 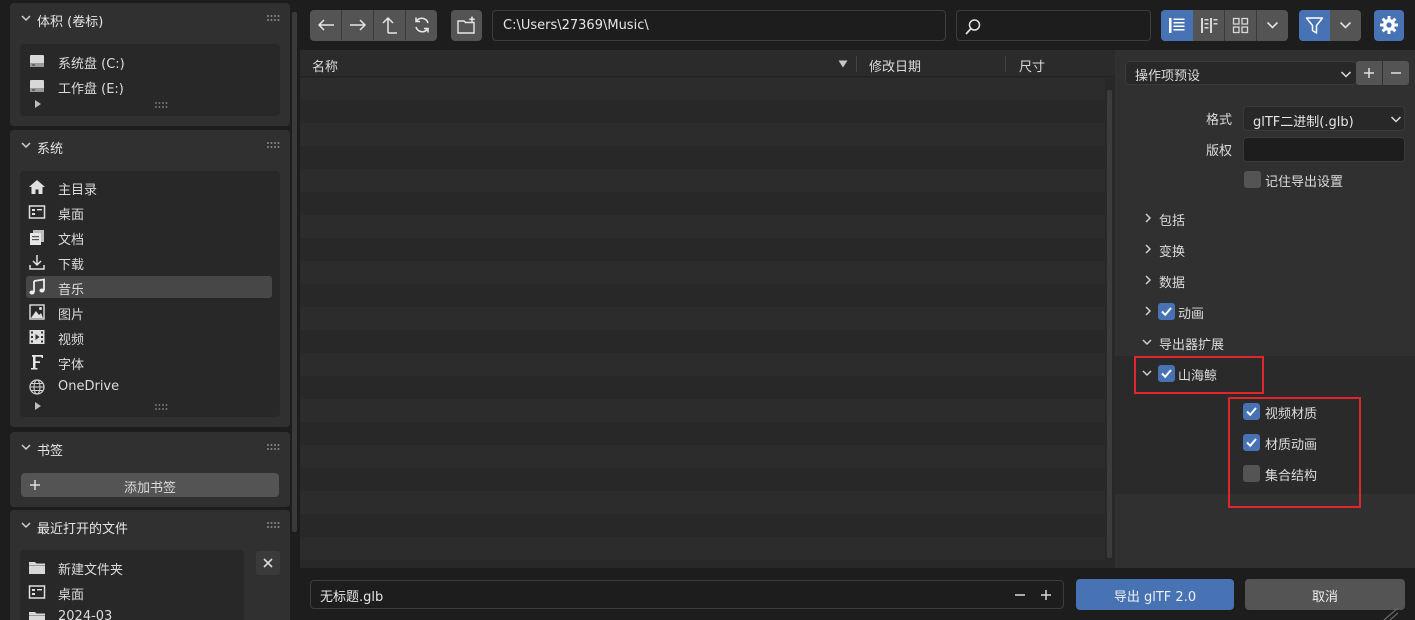 I want to click on sidebar-scrollbar, so click(x=294, y=272).